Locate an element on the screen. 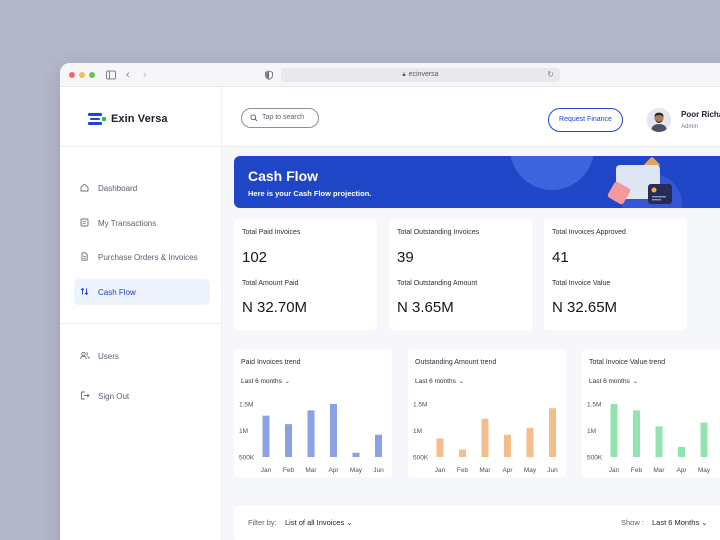 The width and height of the screenshot is (720, 540). sidebar-item-purchase-orders: Purchase Orders & Invoices is located at coordinates (142, 257).